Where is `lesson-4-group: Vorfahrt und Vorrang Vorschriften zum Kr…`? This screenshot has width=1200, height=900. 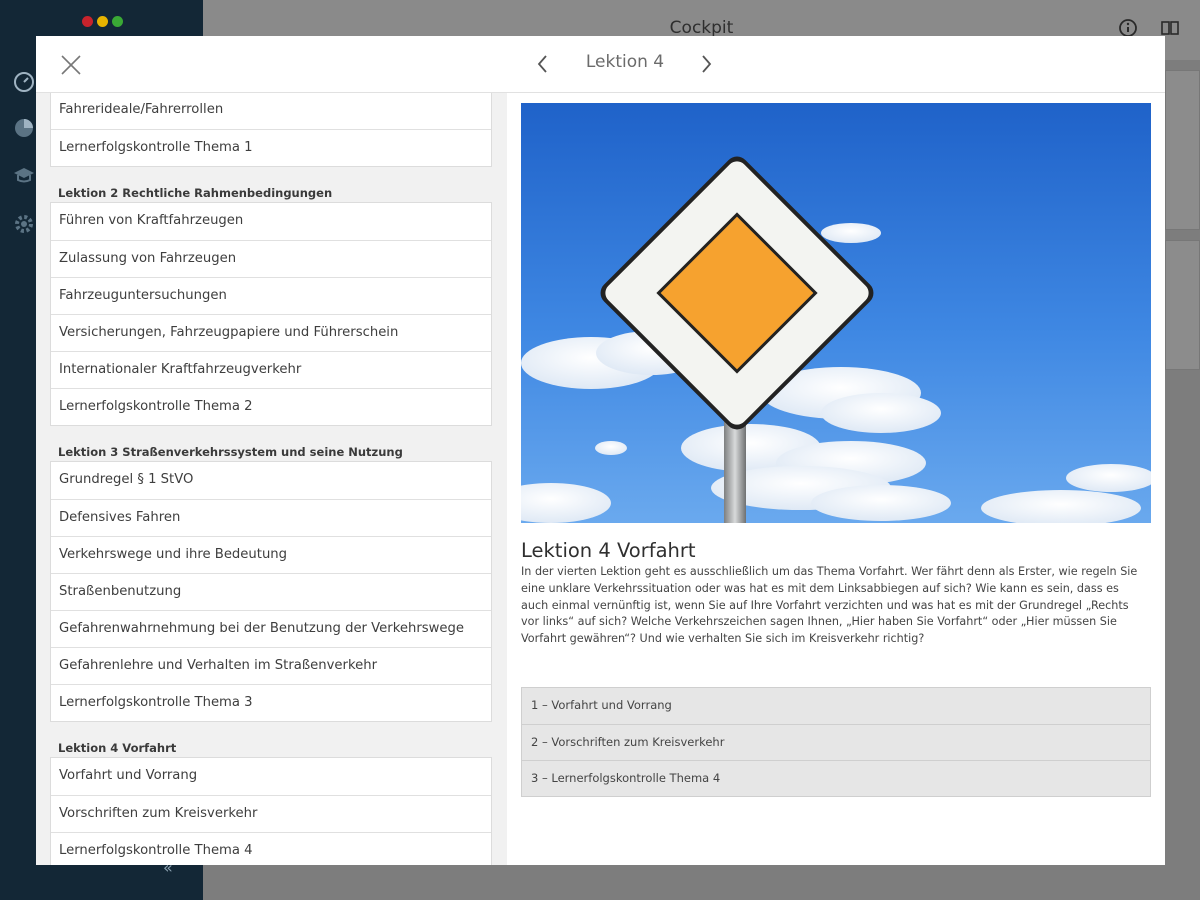
lesson-4-group: Vorfahrt und Vorrang Vorschriften zum Kr… is located at coordinates (271, 811).